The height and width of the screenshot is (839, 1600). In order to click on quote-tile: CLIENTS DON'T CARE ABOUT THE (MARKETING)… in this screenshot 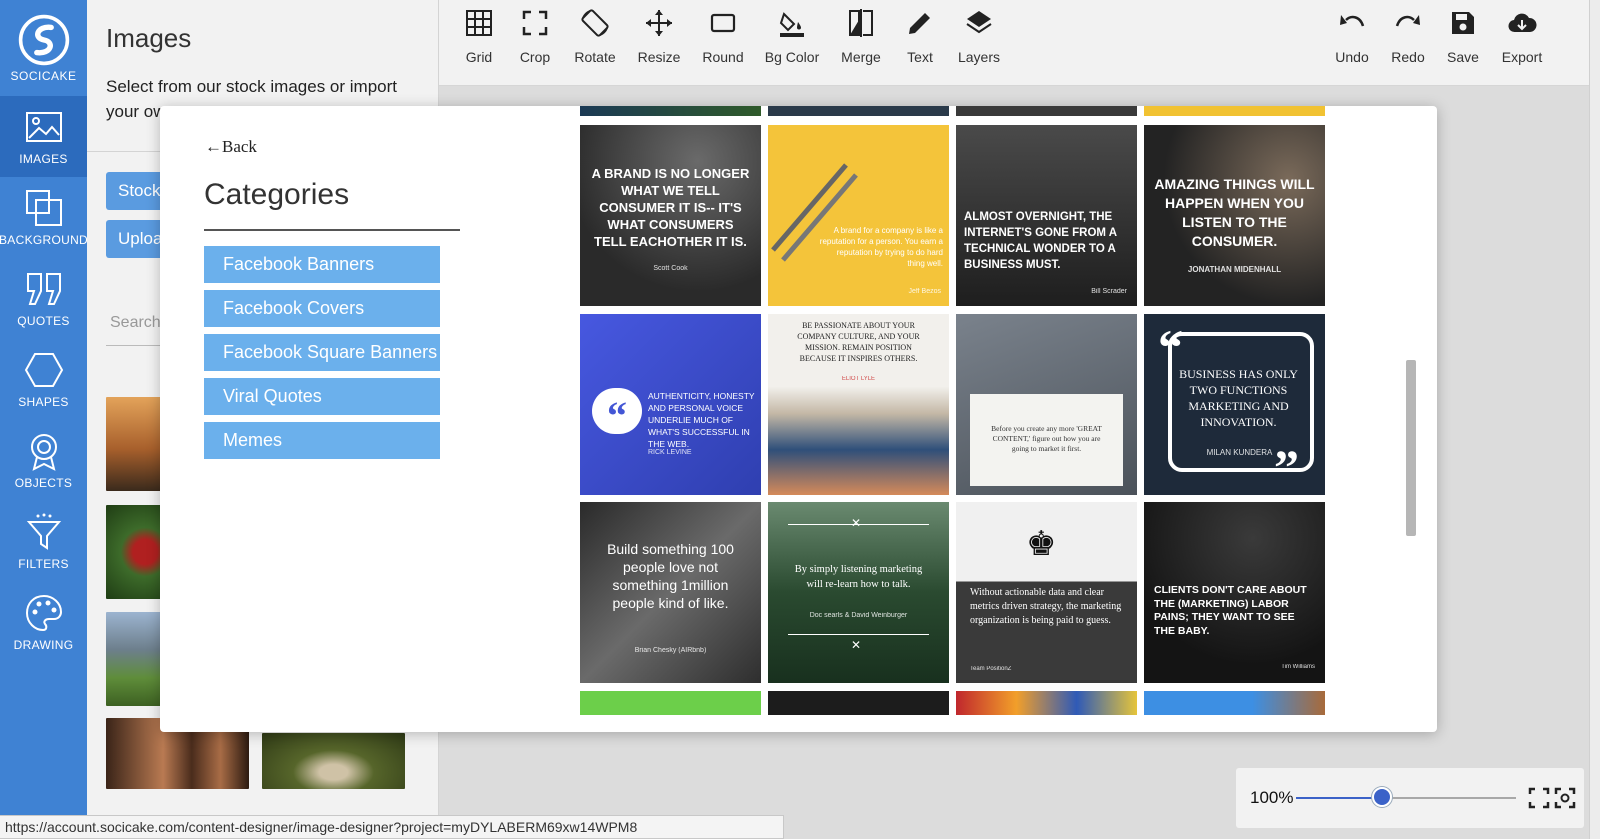, I will do `click(1234, 592)`.